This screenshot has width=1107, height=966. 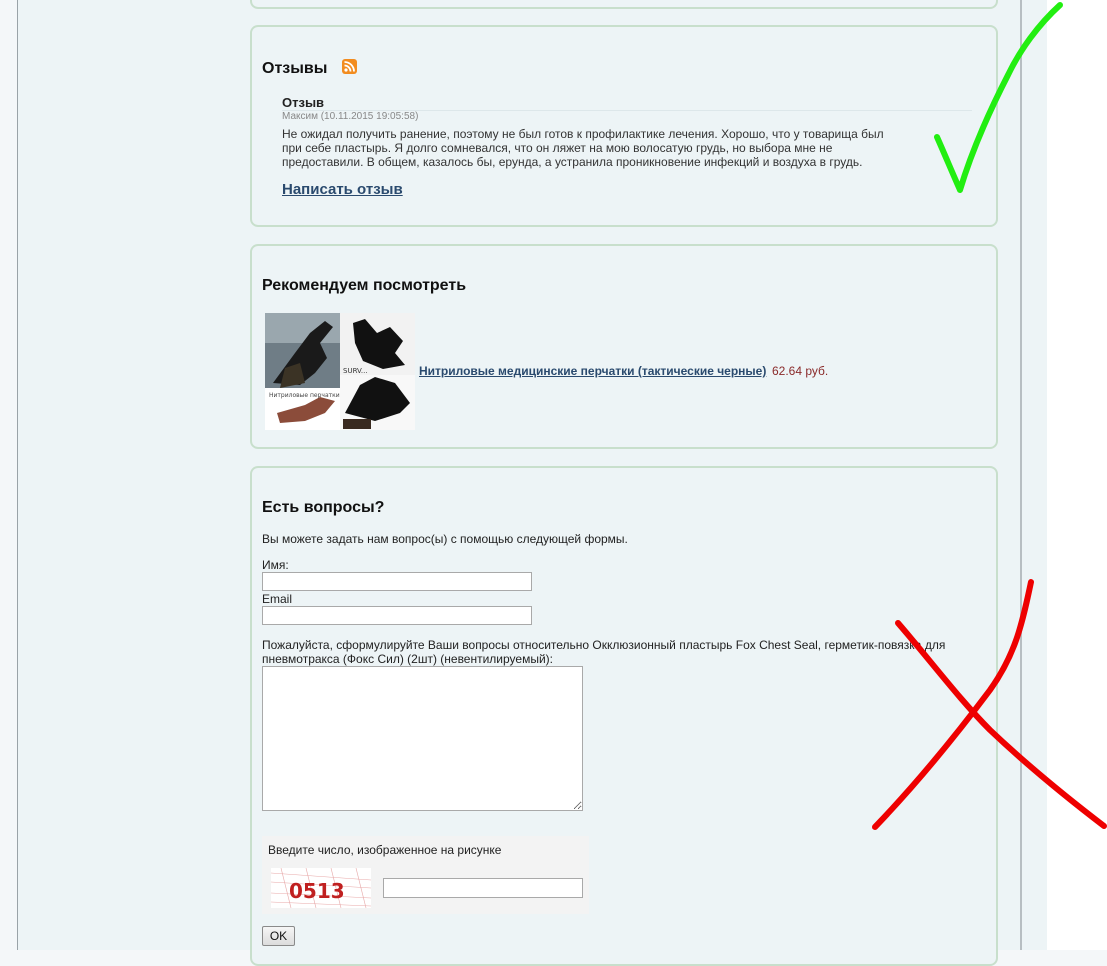 I want to click on captcha-label: Введите число, изображенное на рисунке, so click(x=385, y=850).